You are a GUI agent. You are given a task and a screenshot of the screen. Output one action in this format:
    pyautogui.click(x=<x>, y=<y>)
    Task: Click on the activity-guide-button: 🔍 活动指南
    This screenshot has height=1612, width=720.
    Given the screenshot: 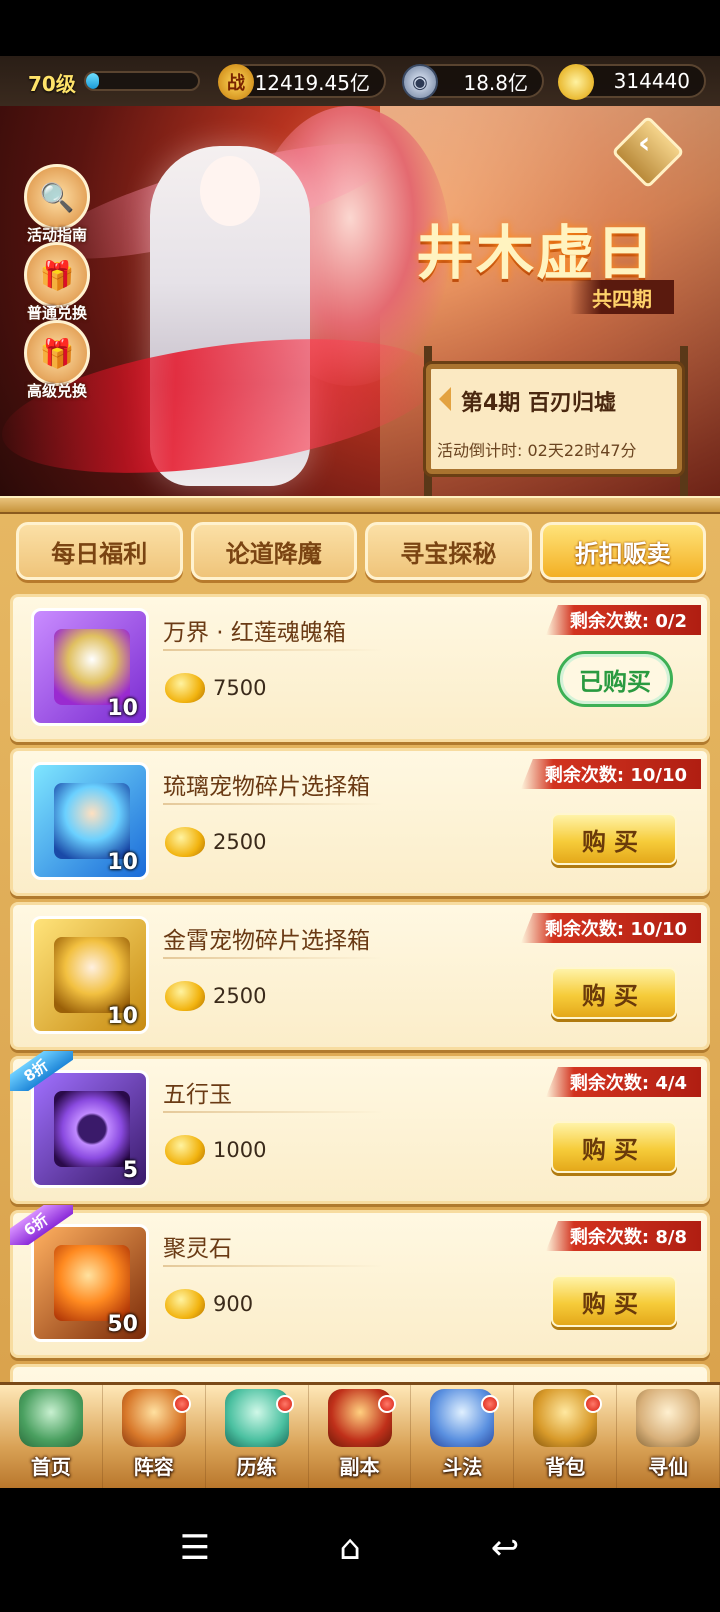 What is the action you would take?
    pyautogui.click(x=57, y=204)
    